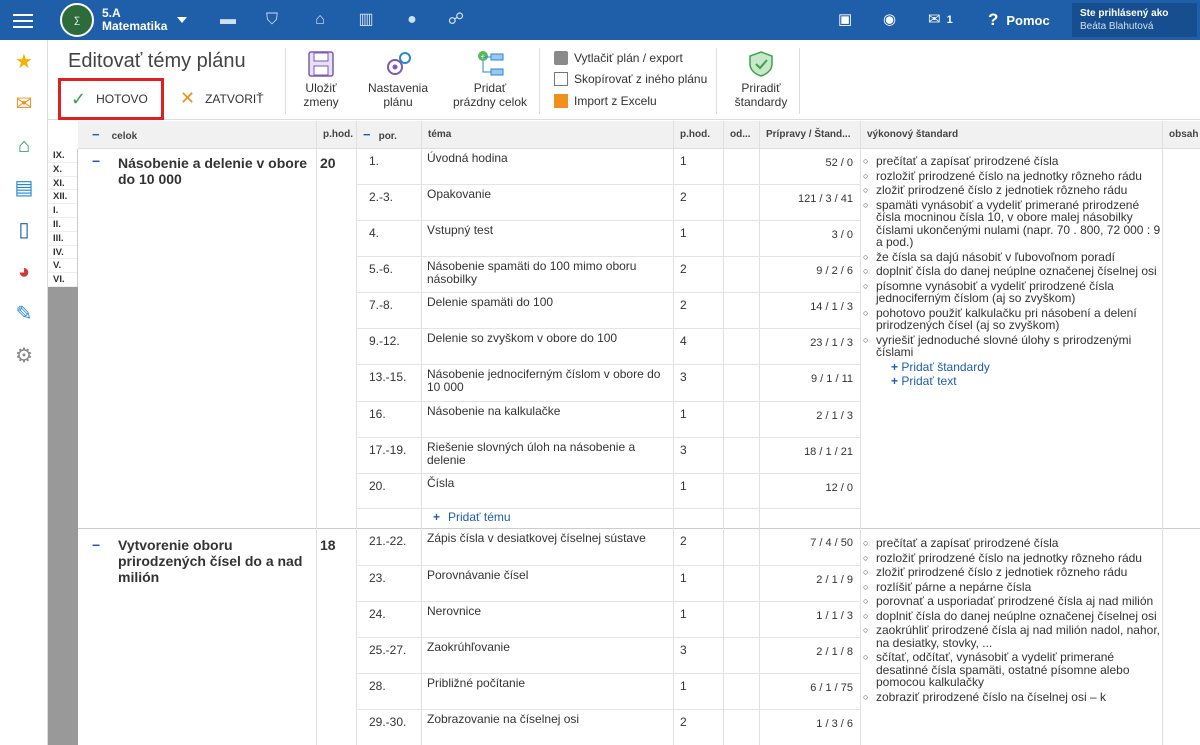 The width and height of the screenshot is (1200, 745). Describe the element at coordinates (336, 135) in the screenshot. I see `col-phod: p.hod.` at that location.